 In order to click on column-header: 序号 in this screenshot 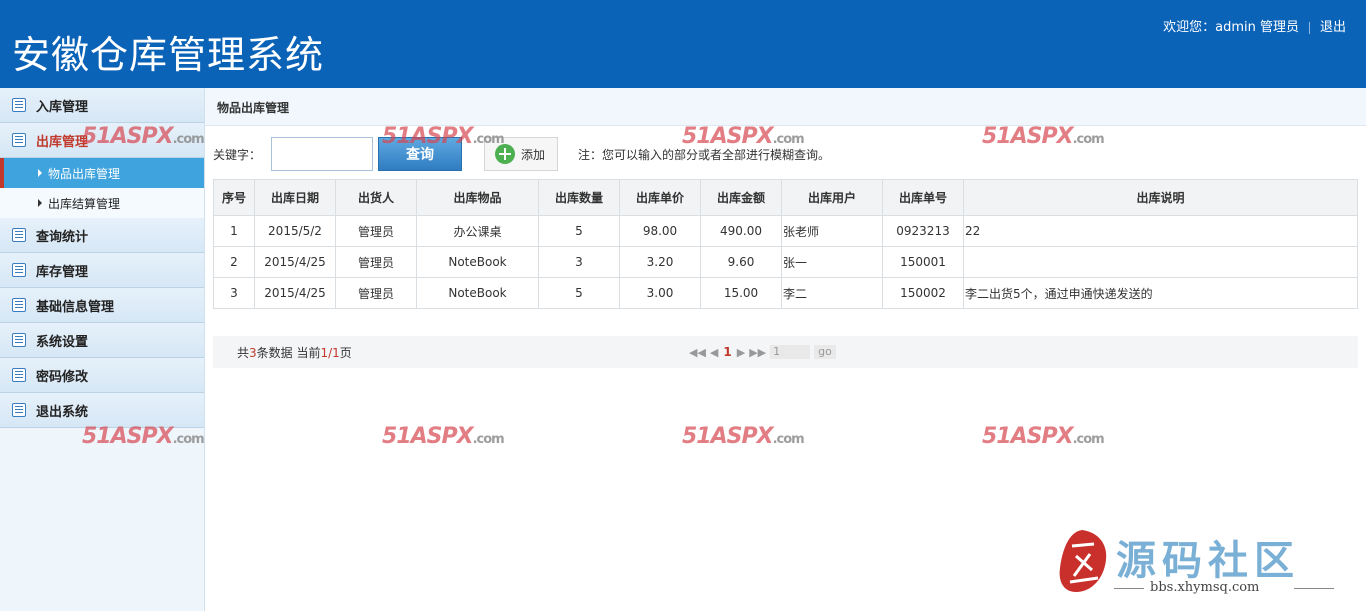, I will do `click(234, 197)`.